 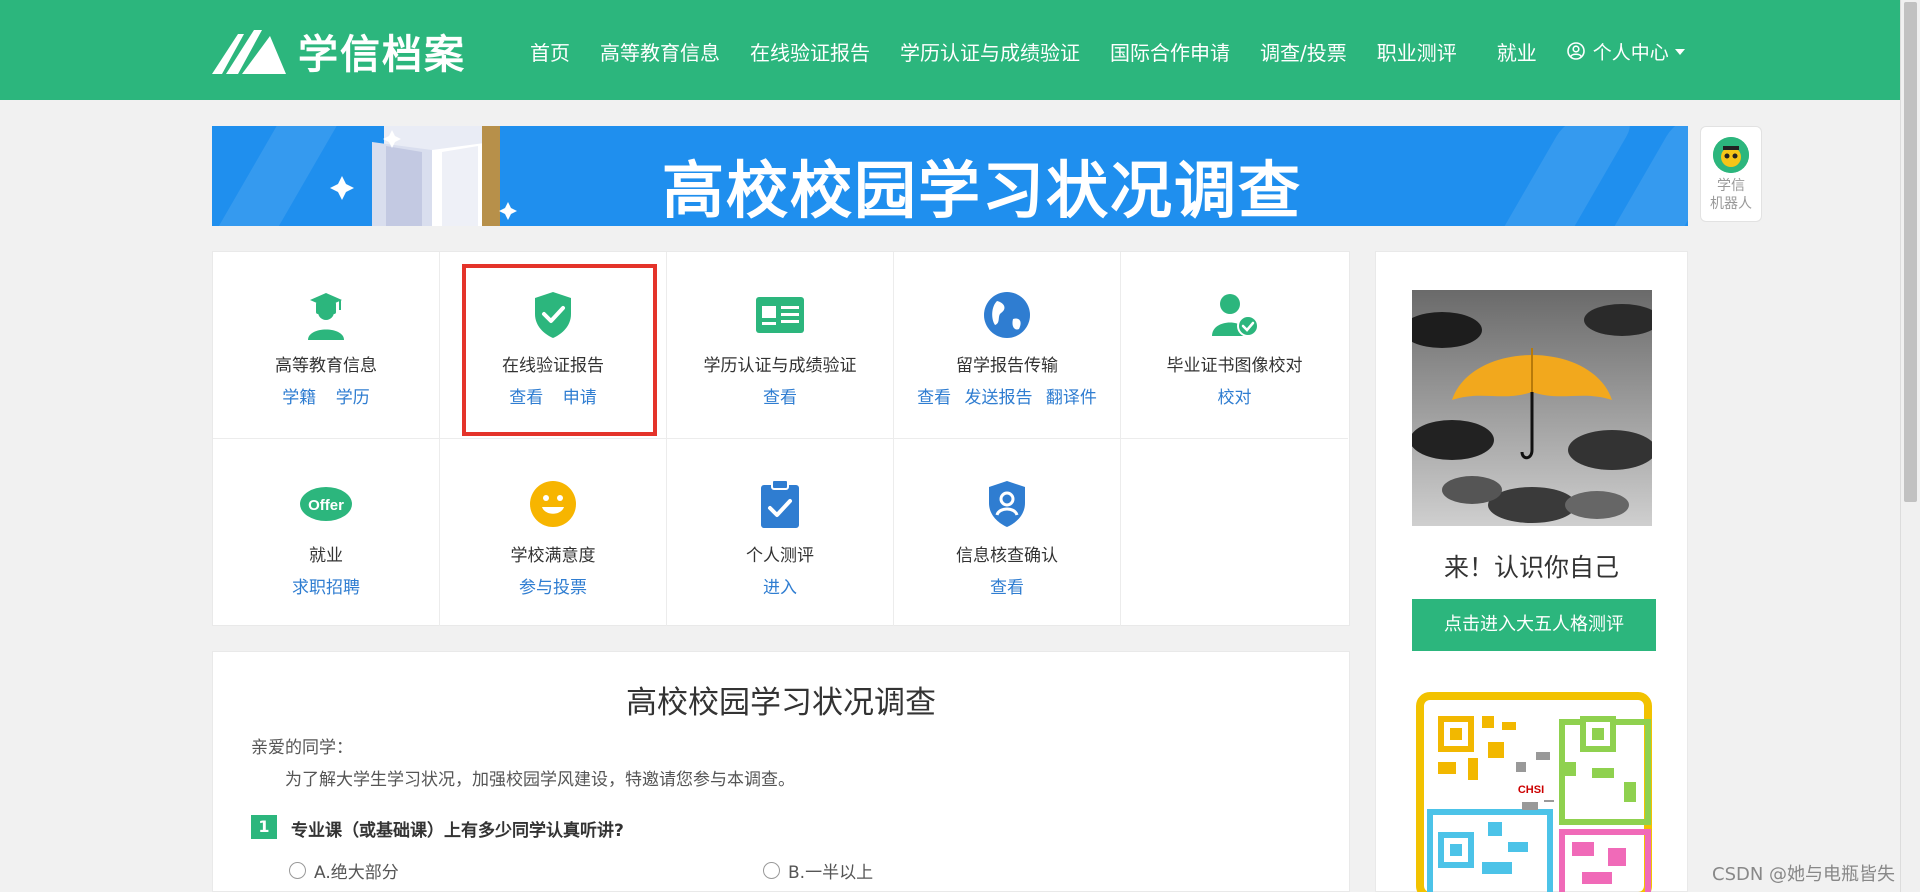 What do you see at coordinates (264, 827) in the screenshot?
I see `question-number-badge: 1` at bounding box center [264, 827].